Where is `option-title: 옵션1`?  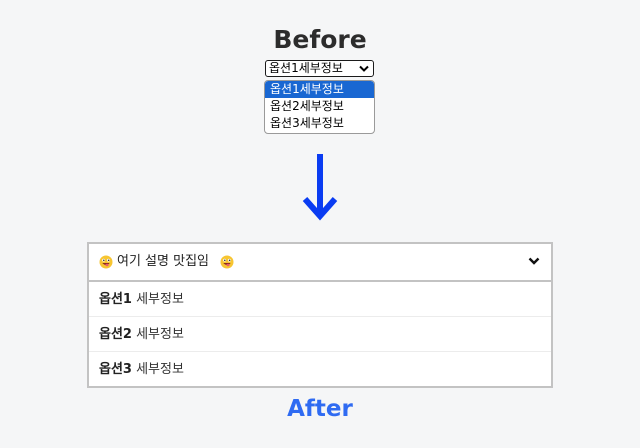
option-title: 옵션1 is located at coordinates (115, 299).